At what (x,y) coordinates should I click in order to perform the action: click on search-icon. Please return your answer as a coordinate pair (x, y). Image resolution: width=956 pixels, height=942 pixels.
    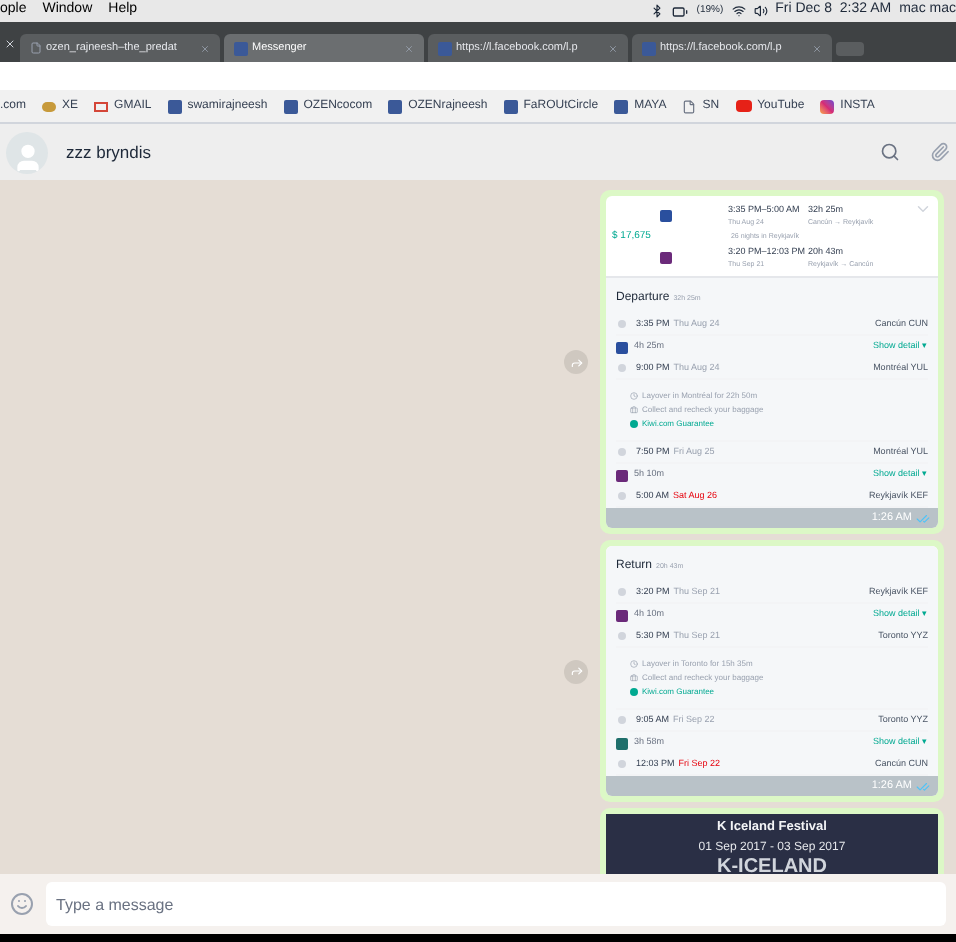
    Looking at the image, I should click on (890, 152).